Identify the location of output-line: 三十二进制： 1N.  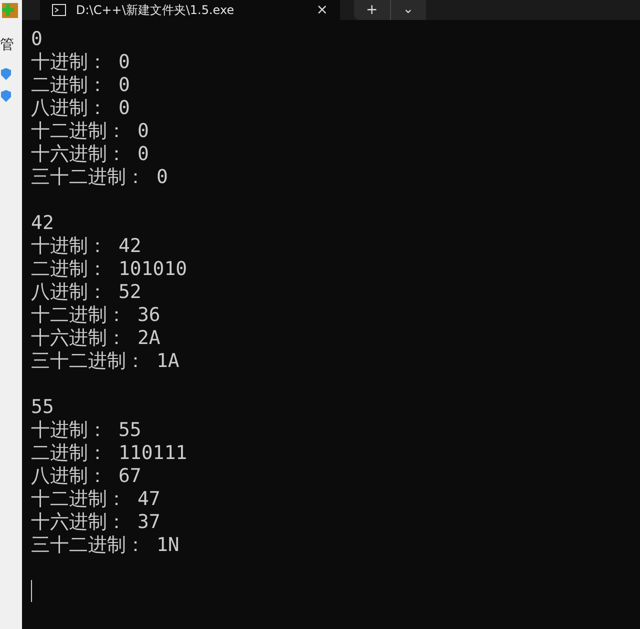
(105, 545).